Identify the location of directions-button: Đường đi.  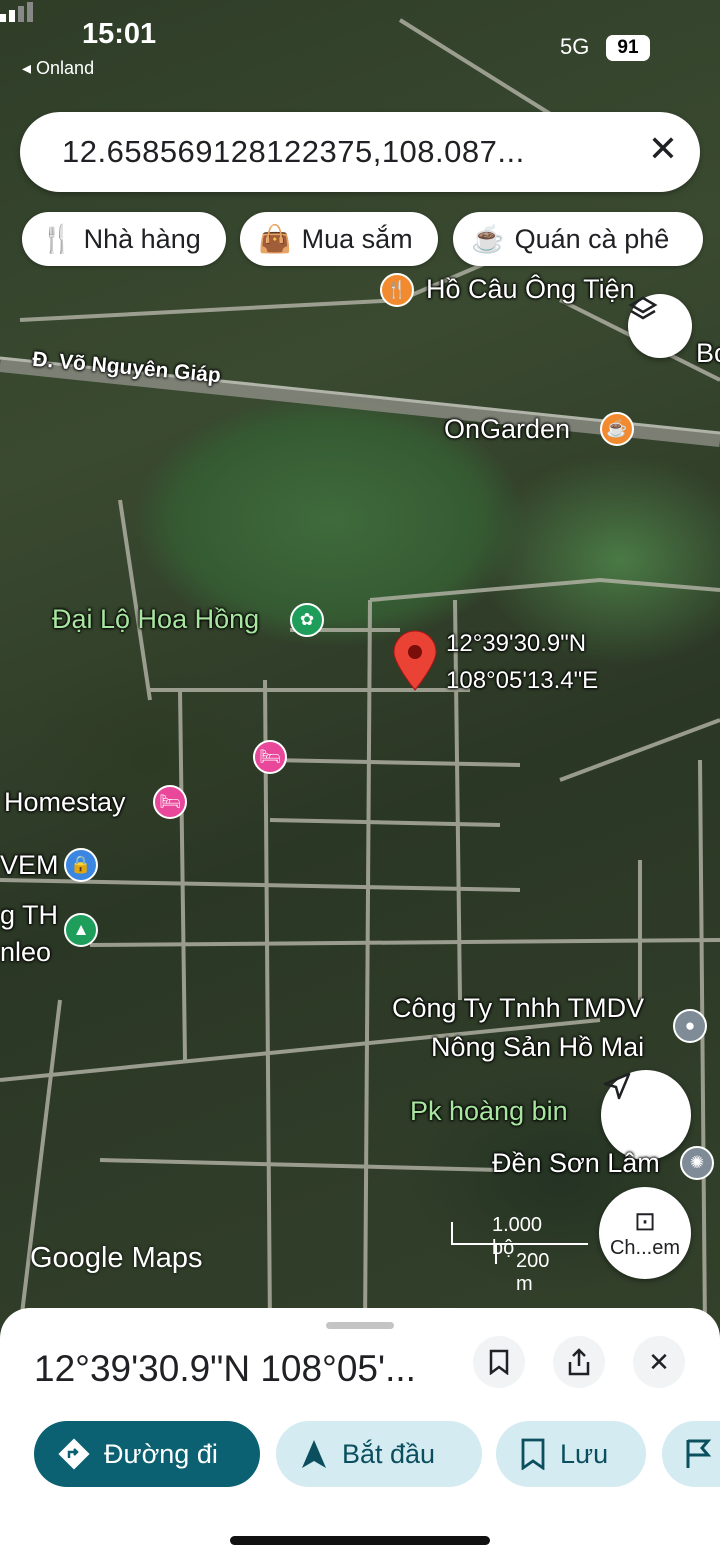
(147, 1454).